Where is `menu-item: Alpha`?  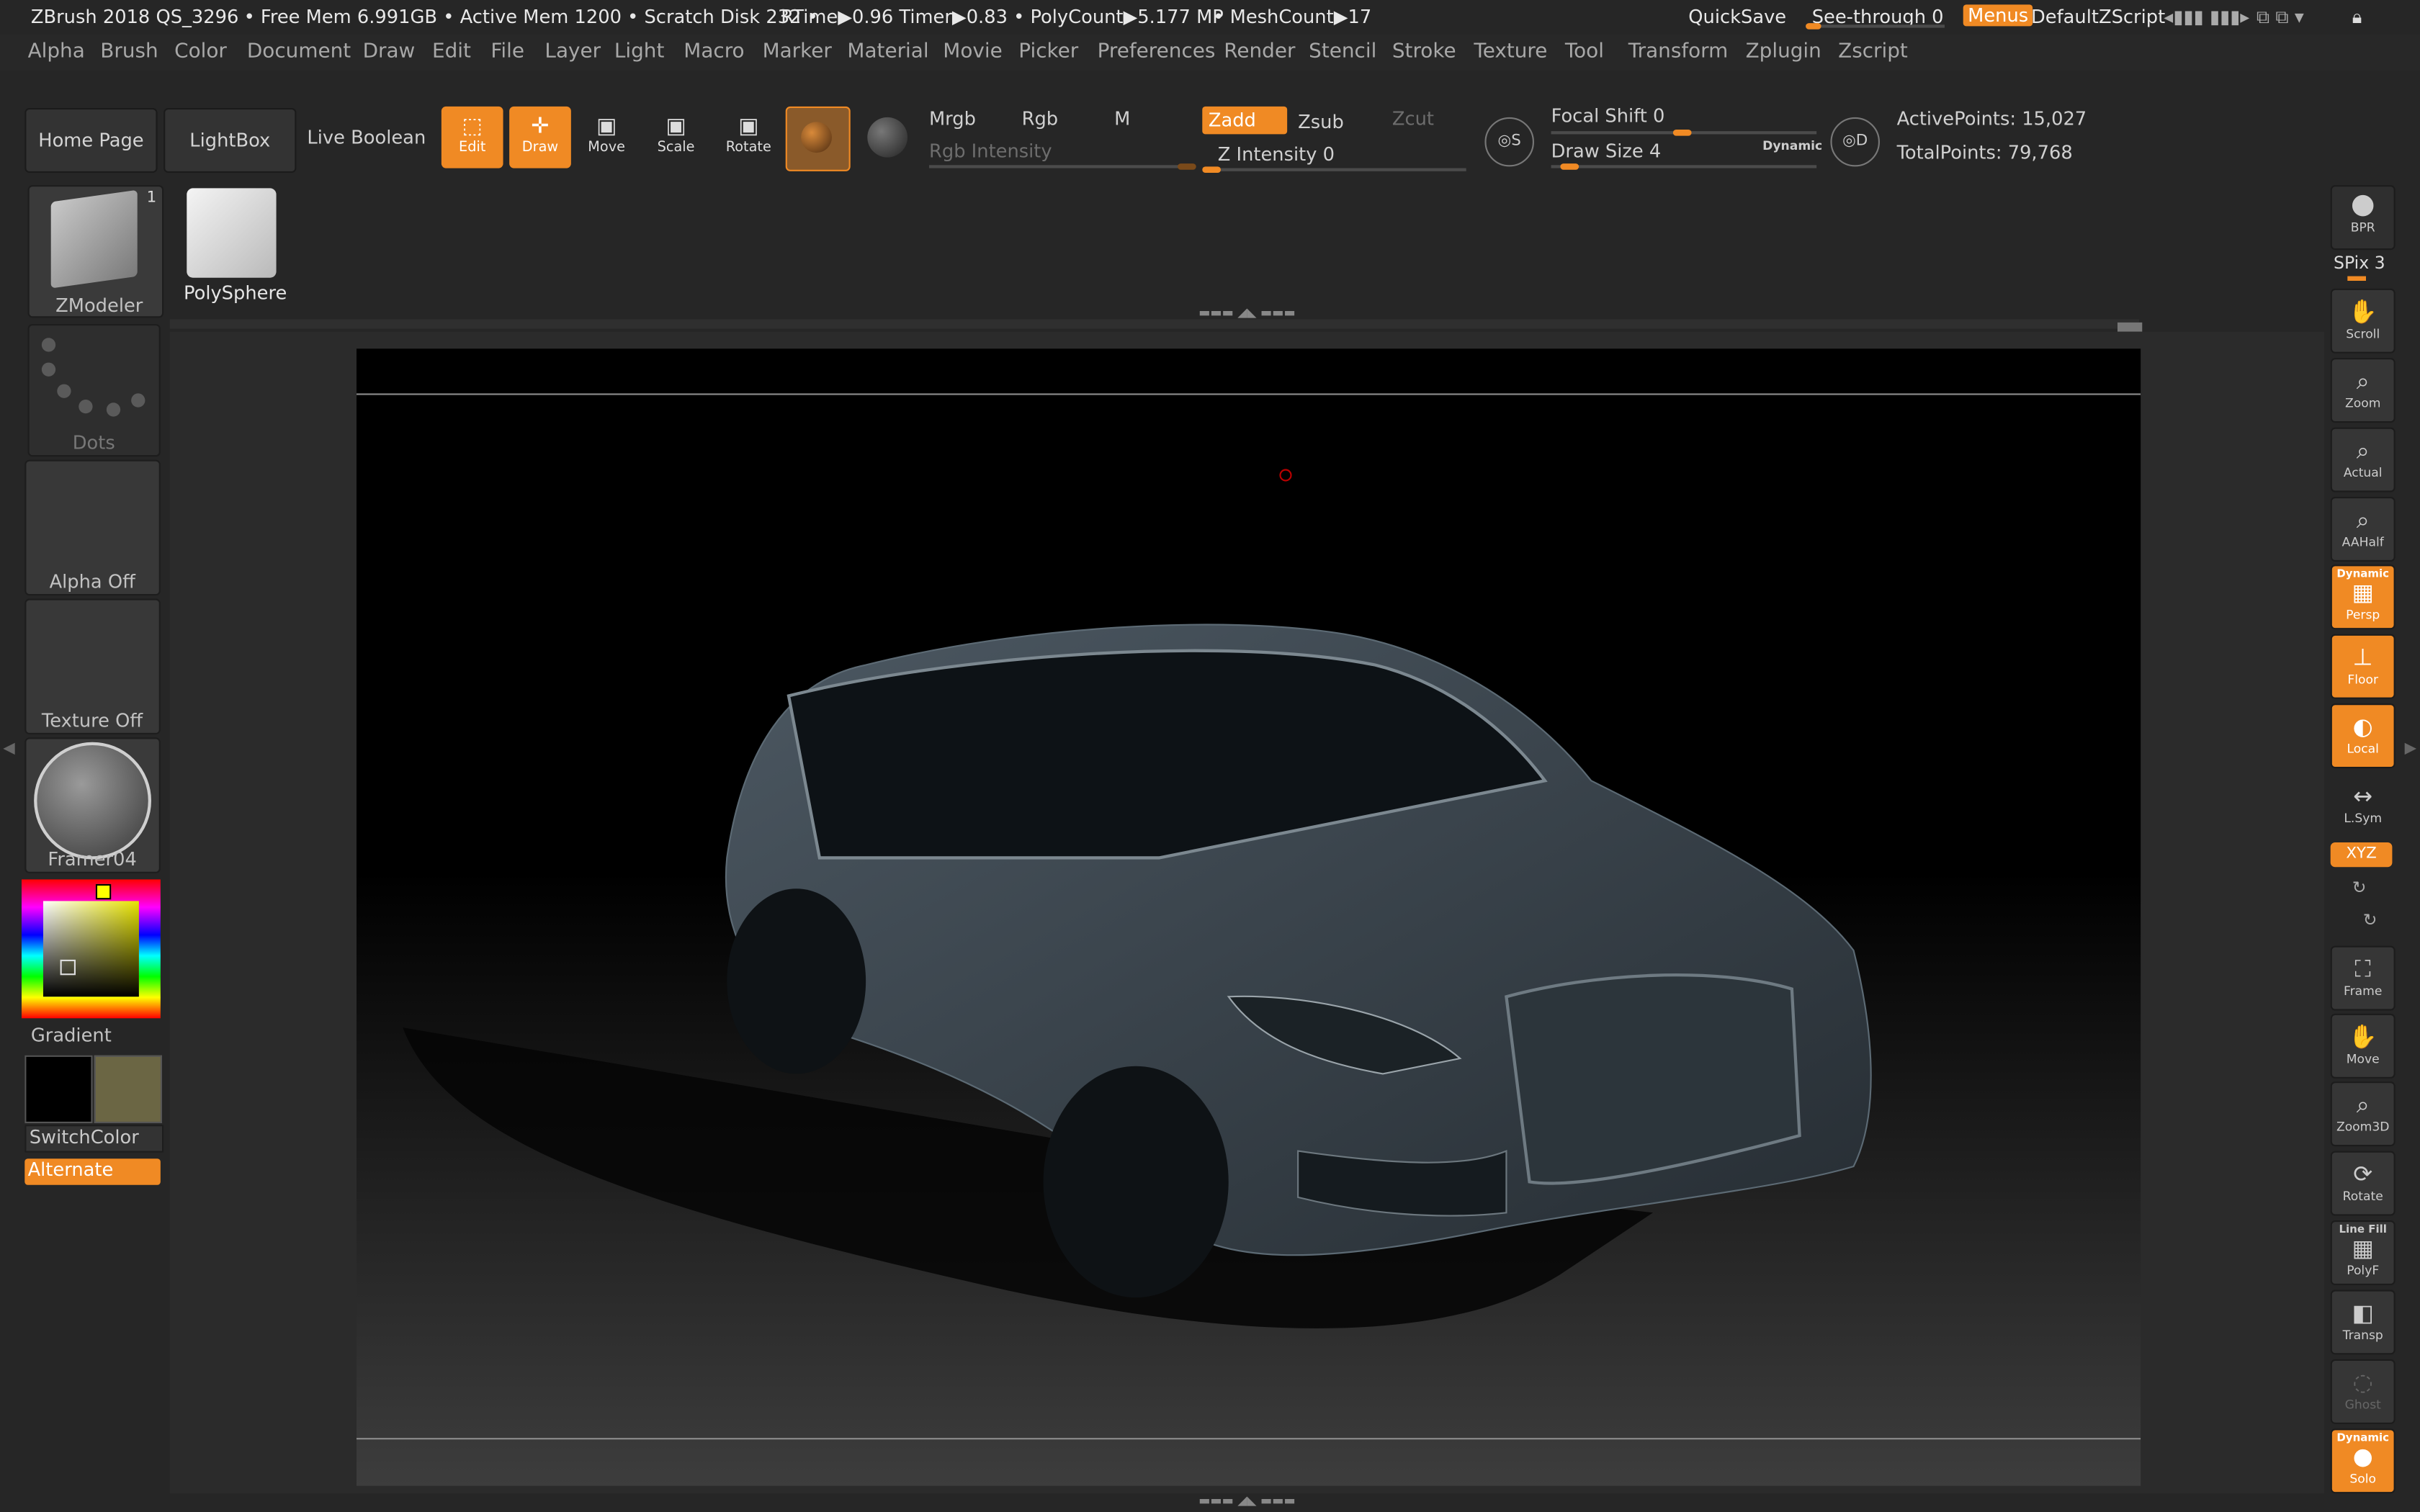
menu-item: Alpha is located at coordinates (56, 51).